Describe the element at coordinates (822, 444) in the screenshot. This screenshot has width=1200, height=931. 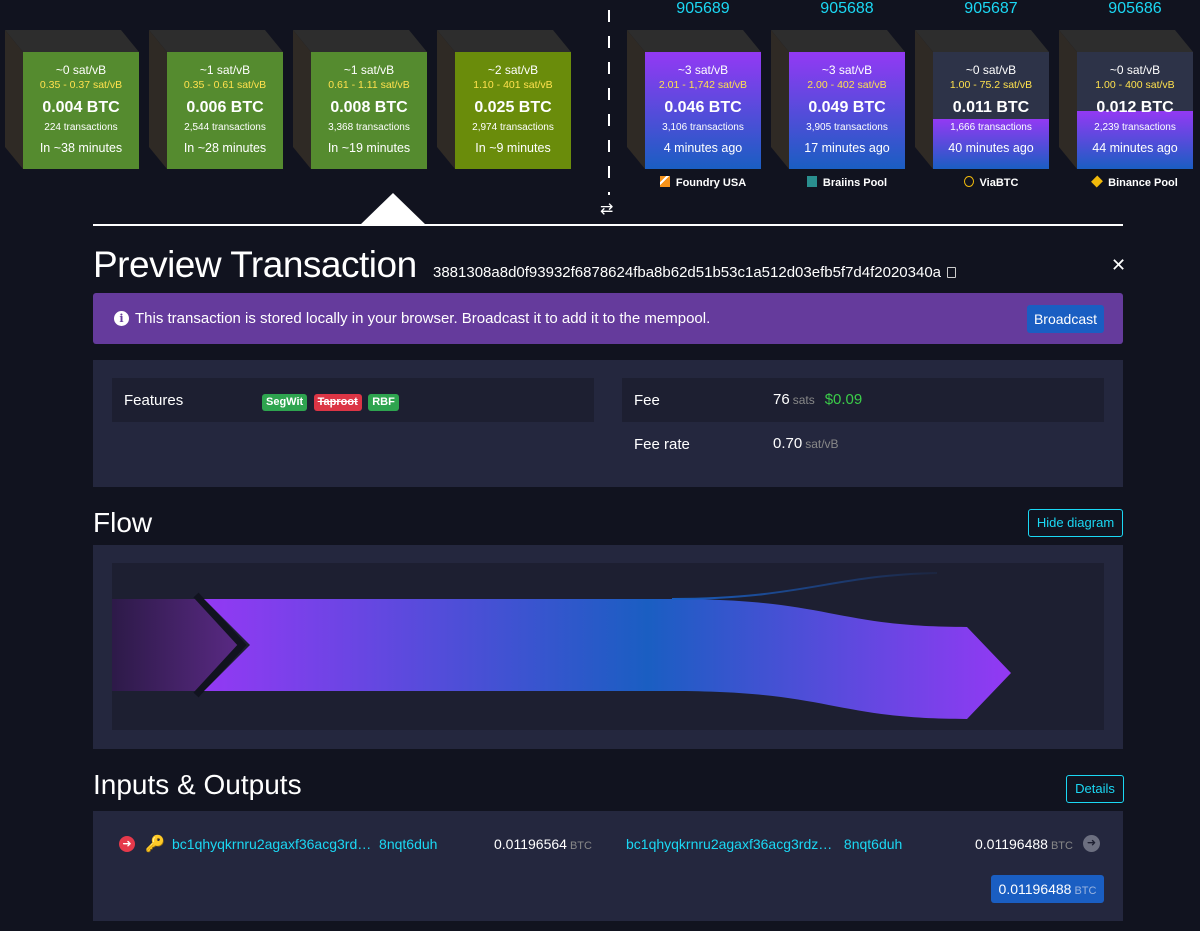
I see `fee-rate-unit: sat/vB` at that location.